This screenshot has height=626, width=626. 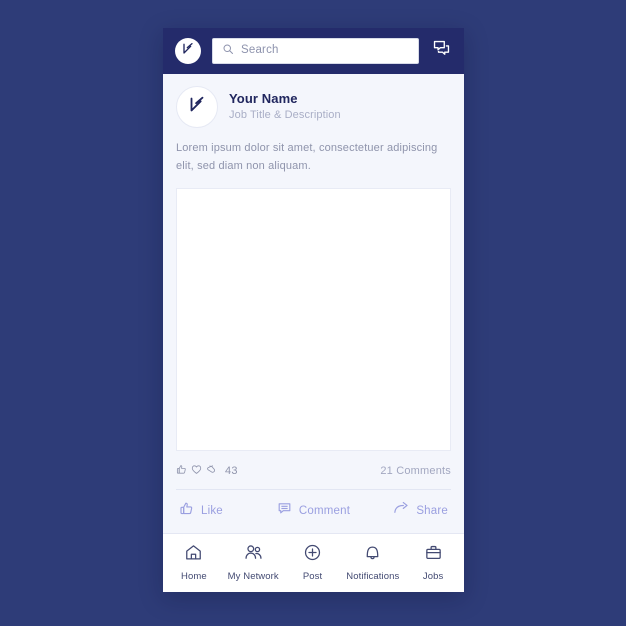 What do you see at coordinates (212, 510) in the screenshot?
I see `like-label: Like` at bounding box center [212, 510].